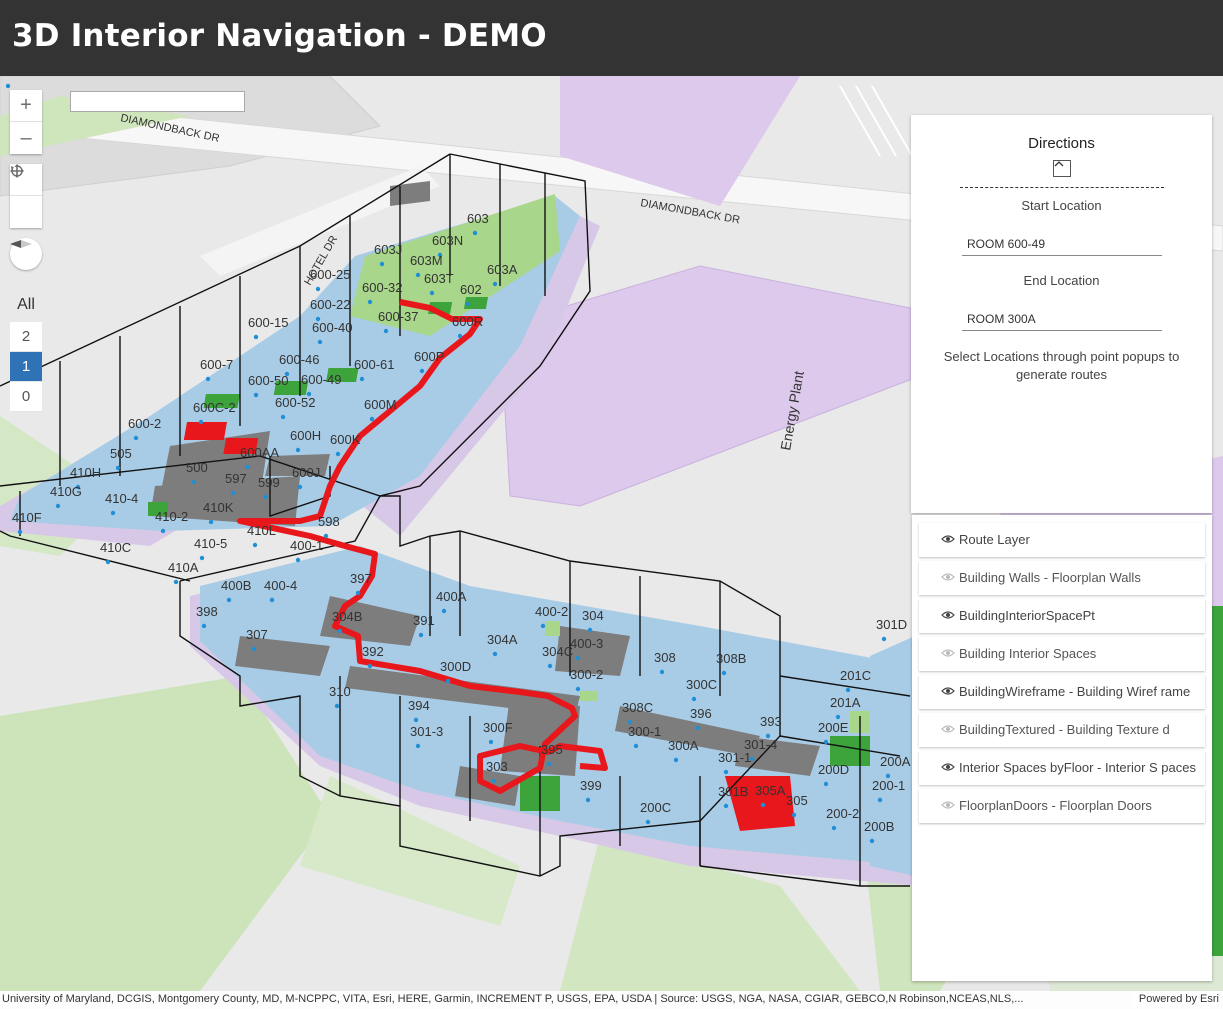 Image resolution: width=1223 pixels, height=1009 pixels. What do you see at coordinates (26, 305) in the screenshot?
I see `floor-all-button: All` at bounding box center [26, 305].